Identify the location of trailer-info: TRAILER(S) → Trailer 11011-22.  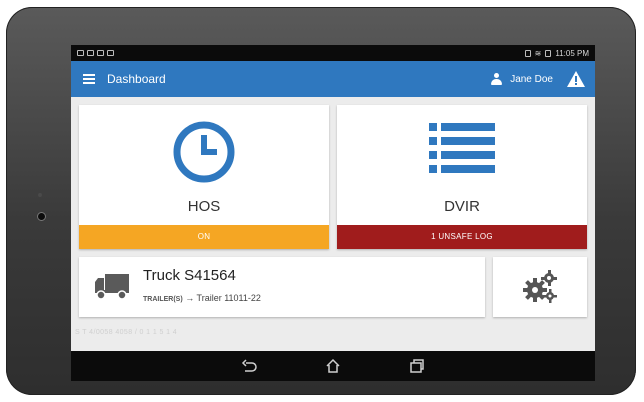
(202, 298).